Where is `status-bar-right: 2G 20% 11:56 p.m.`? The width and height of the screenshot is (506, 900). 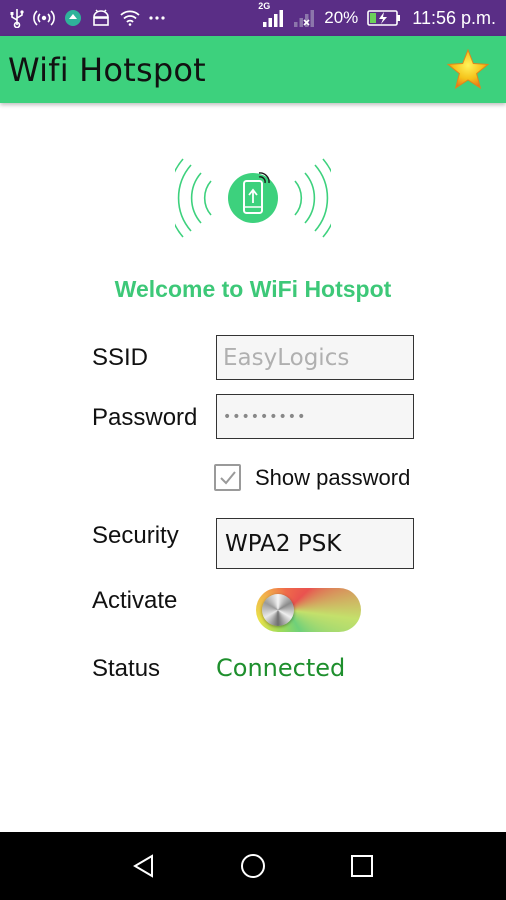 status-bar-right: 2G 20% 11:56 p.m. is located at coordinates (377, 15).